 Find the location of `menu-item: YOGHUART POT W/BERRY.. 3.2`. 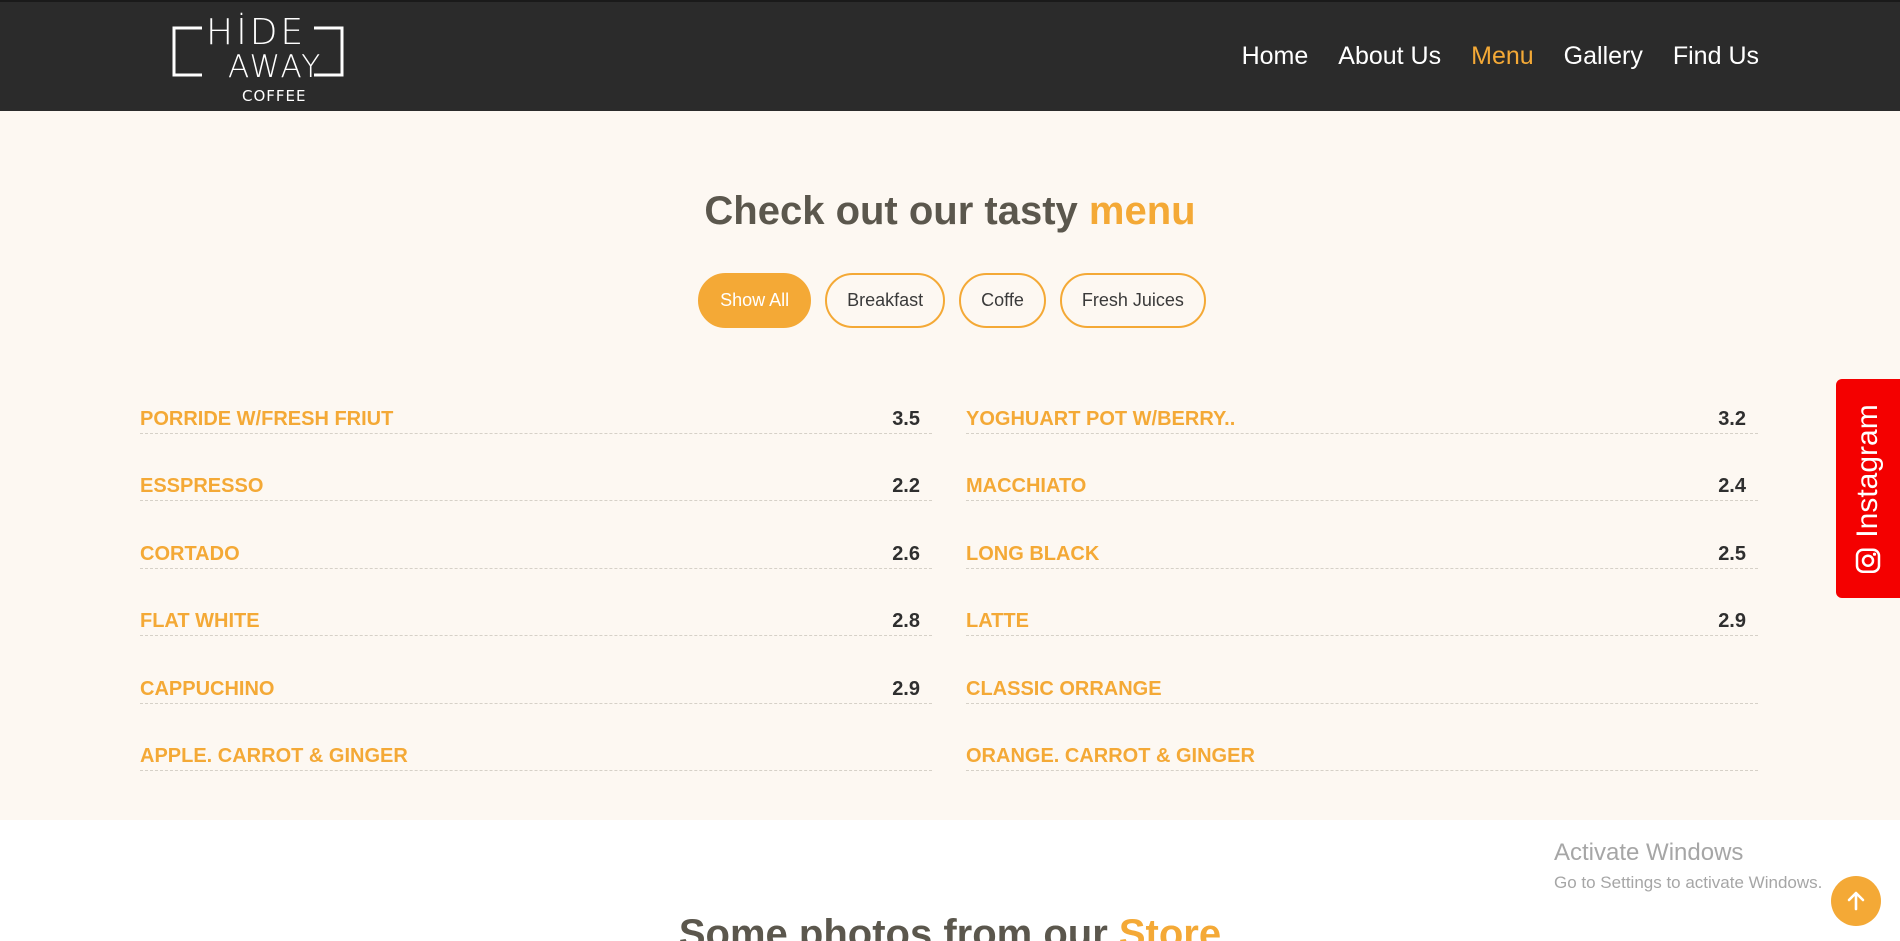

menu-item: YOGHUART POT W/BERRY.. 3.2 is located at coordinates (1362, 400).